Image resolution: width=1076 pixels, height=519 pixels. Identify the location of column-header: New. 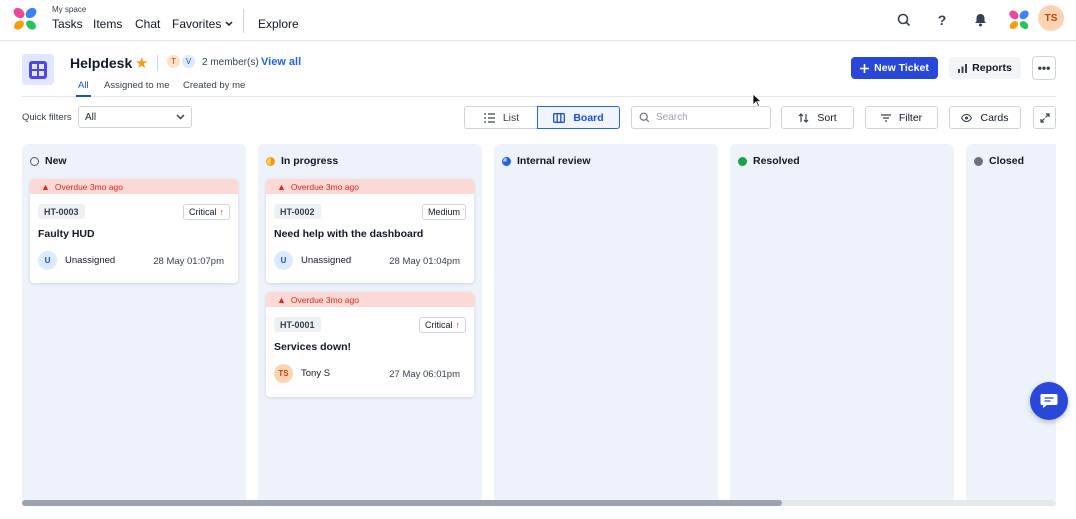
(48, 161).